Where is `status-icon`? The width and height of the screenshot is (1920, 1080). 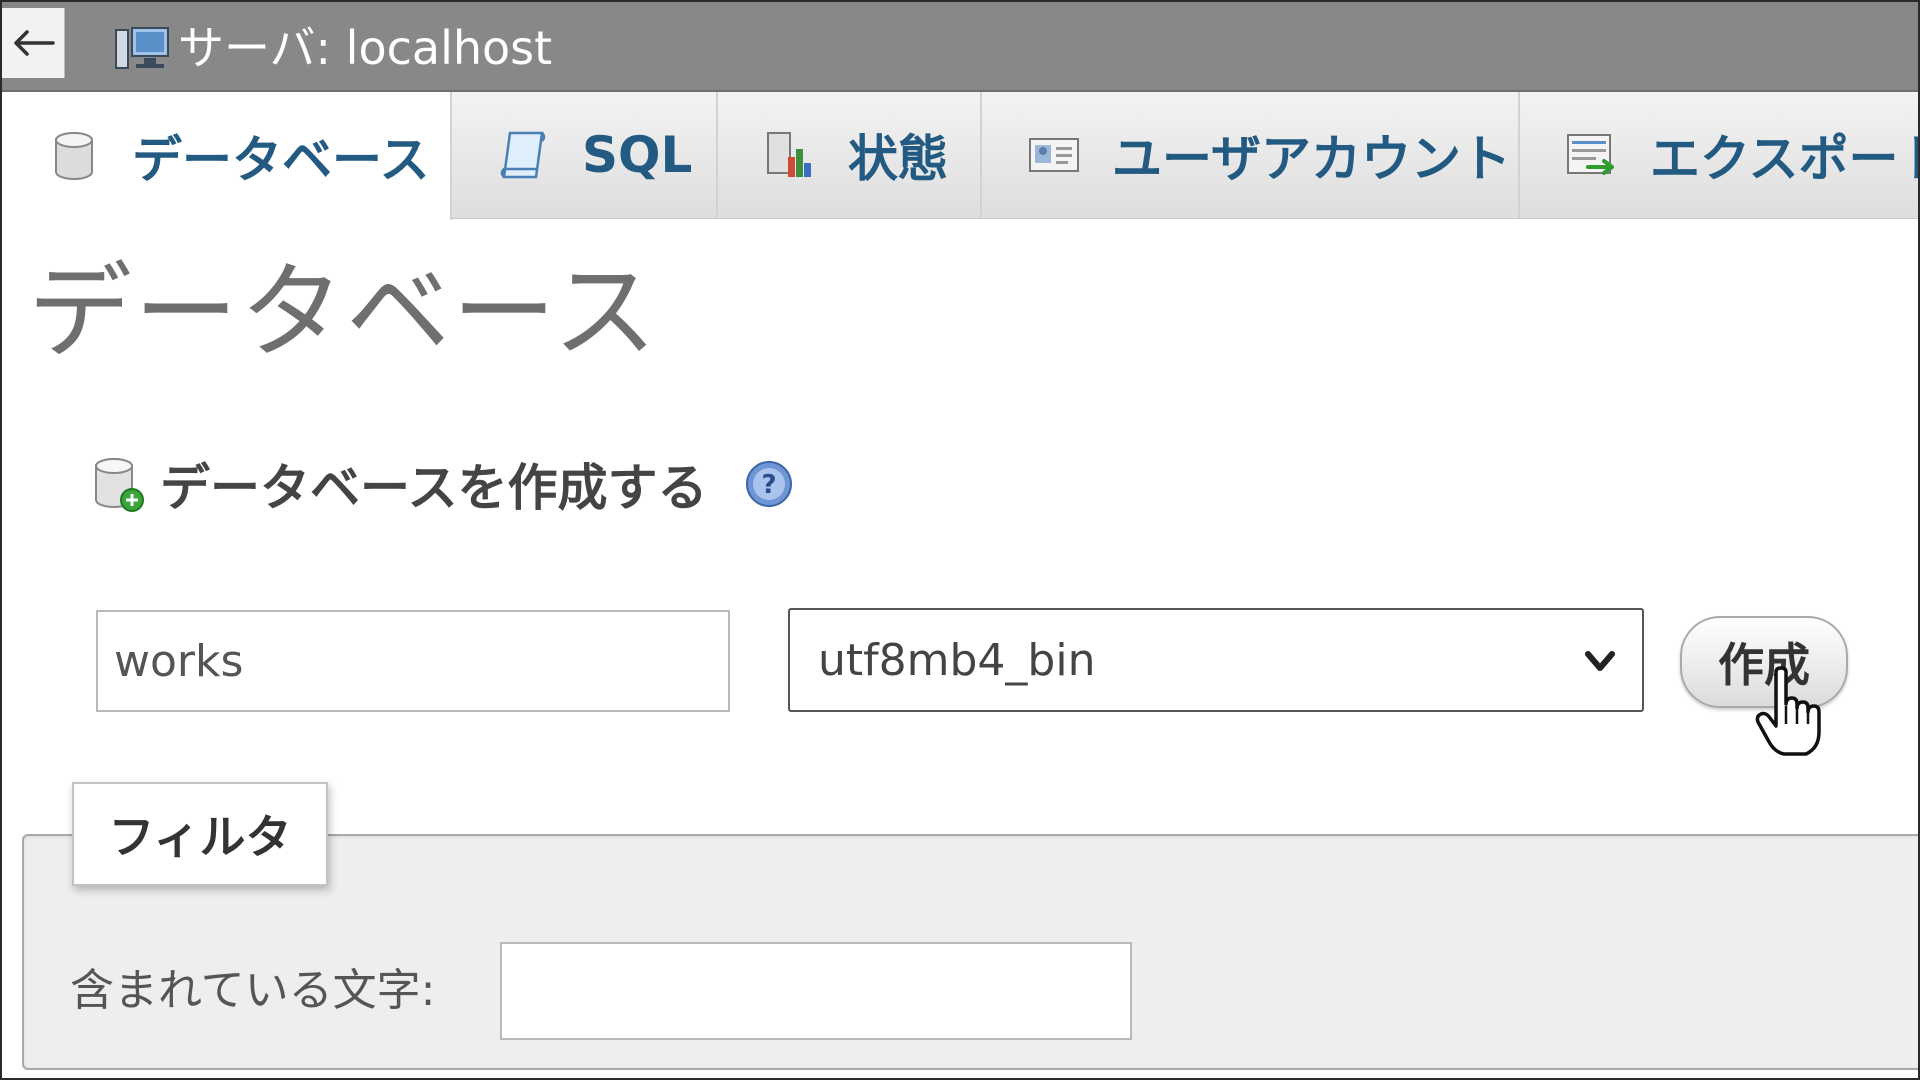
status-icon is located at coordinates (789, 154).